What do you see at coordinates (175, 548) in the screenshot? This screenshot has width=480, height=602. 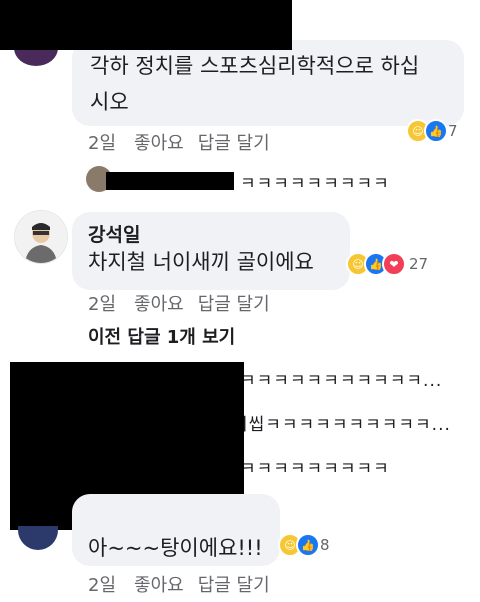 I see `comment-text: 아~~~탕이에요!!!` at bounding box center [175, 548].